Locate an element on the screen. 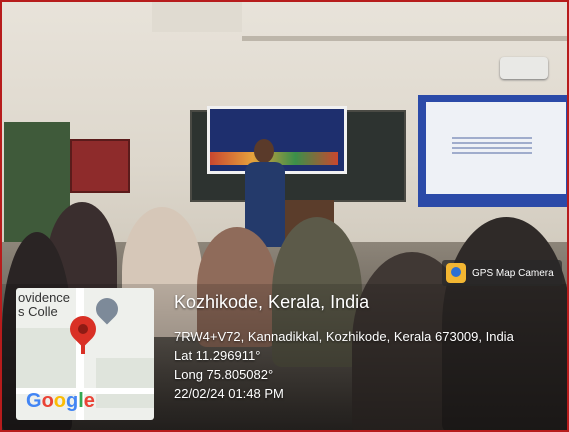  gps-map-camera-badge: GPS Map Camera is located at coordinates (502, 273).